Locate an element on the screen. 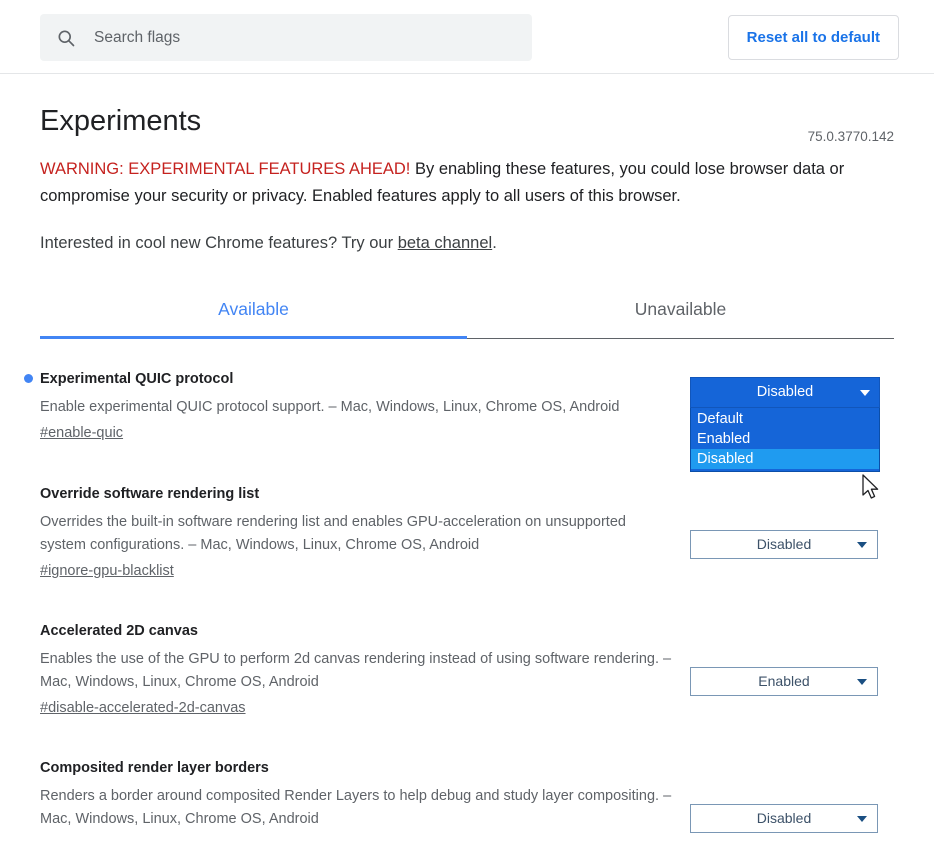 The height and width of the screenshot is (848, 934). flag-select: Enabled is located at coordinates (784, 681).